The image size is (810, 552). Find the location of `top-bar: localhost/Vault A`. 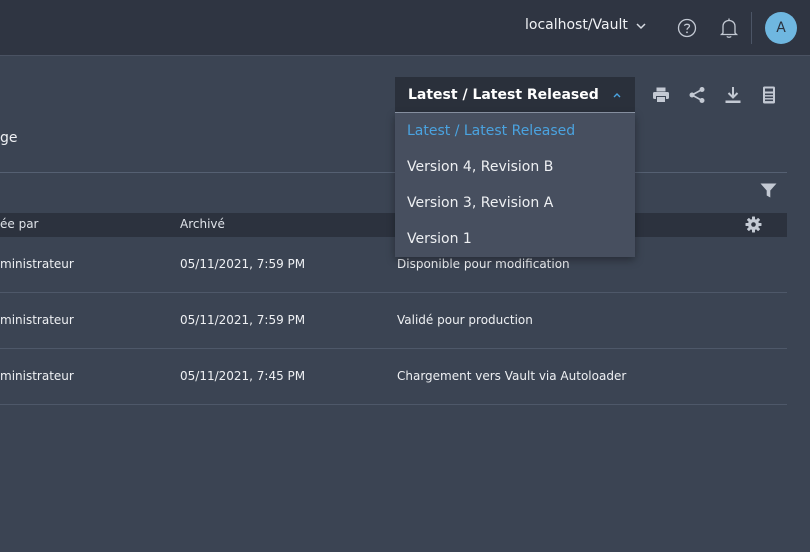

top-bar: localhost/Vault A is located at coordinates (405, 28).